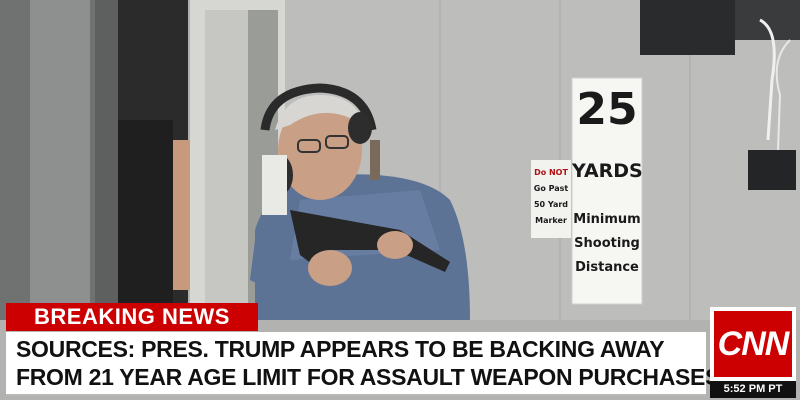 This screenshot has height=400, width=800. What do you see at coordinates (607, 219) in the screenshot?
I see `distance-sign-caption-1: Minimum` at bounding box center [607, 219].